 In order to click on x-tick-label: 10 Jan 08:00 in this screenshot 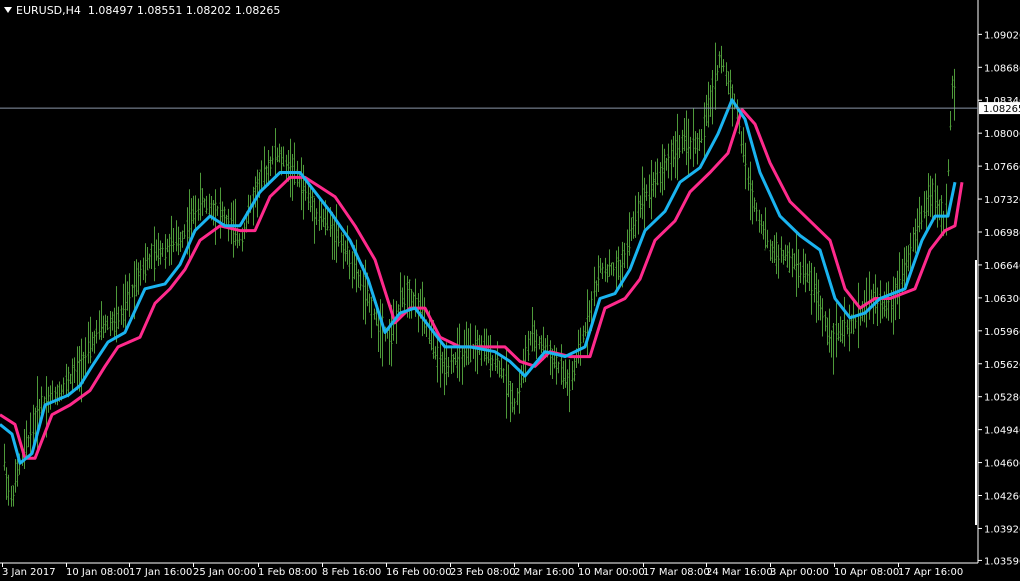, I will do `click(97, 572)`.